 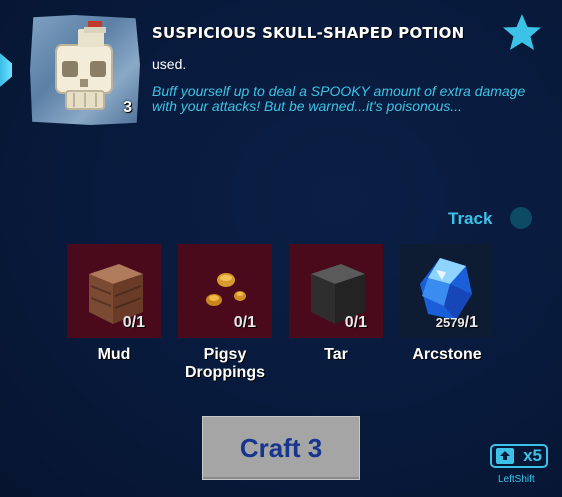 I want to click on ingredient-slot: 2579/1, so click(x=447, y=291).